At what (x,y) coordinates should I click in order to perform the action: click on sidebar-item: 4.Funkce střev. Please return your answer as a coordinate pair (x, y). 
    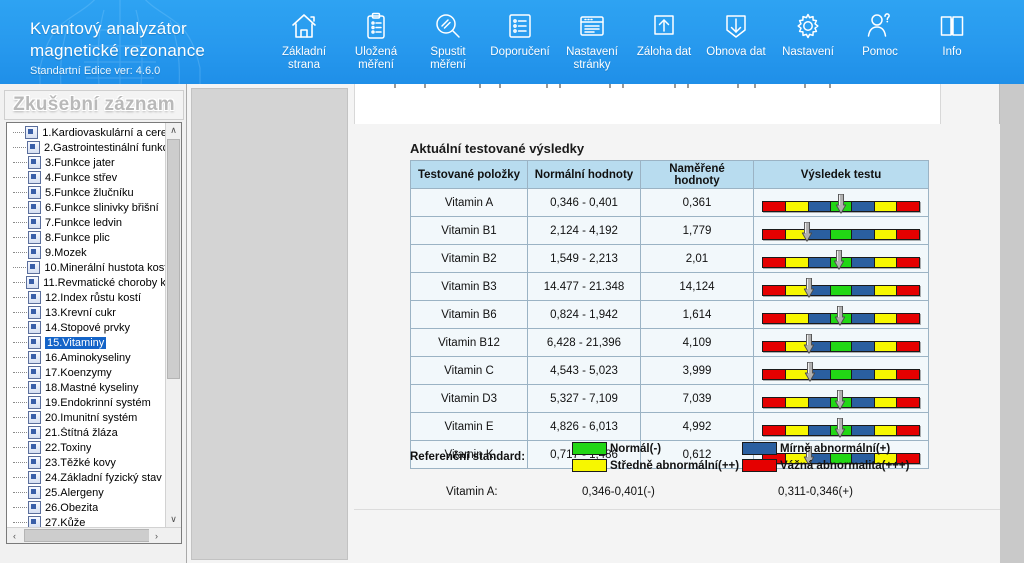
    Looking at the image, I should click on (86, 177).